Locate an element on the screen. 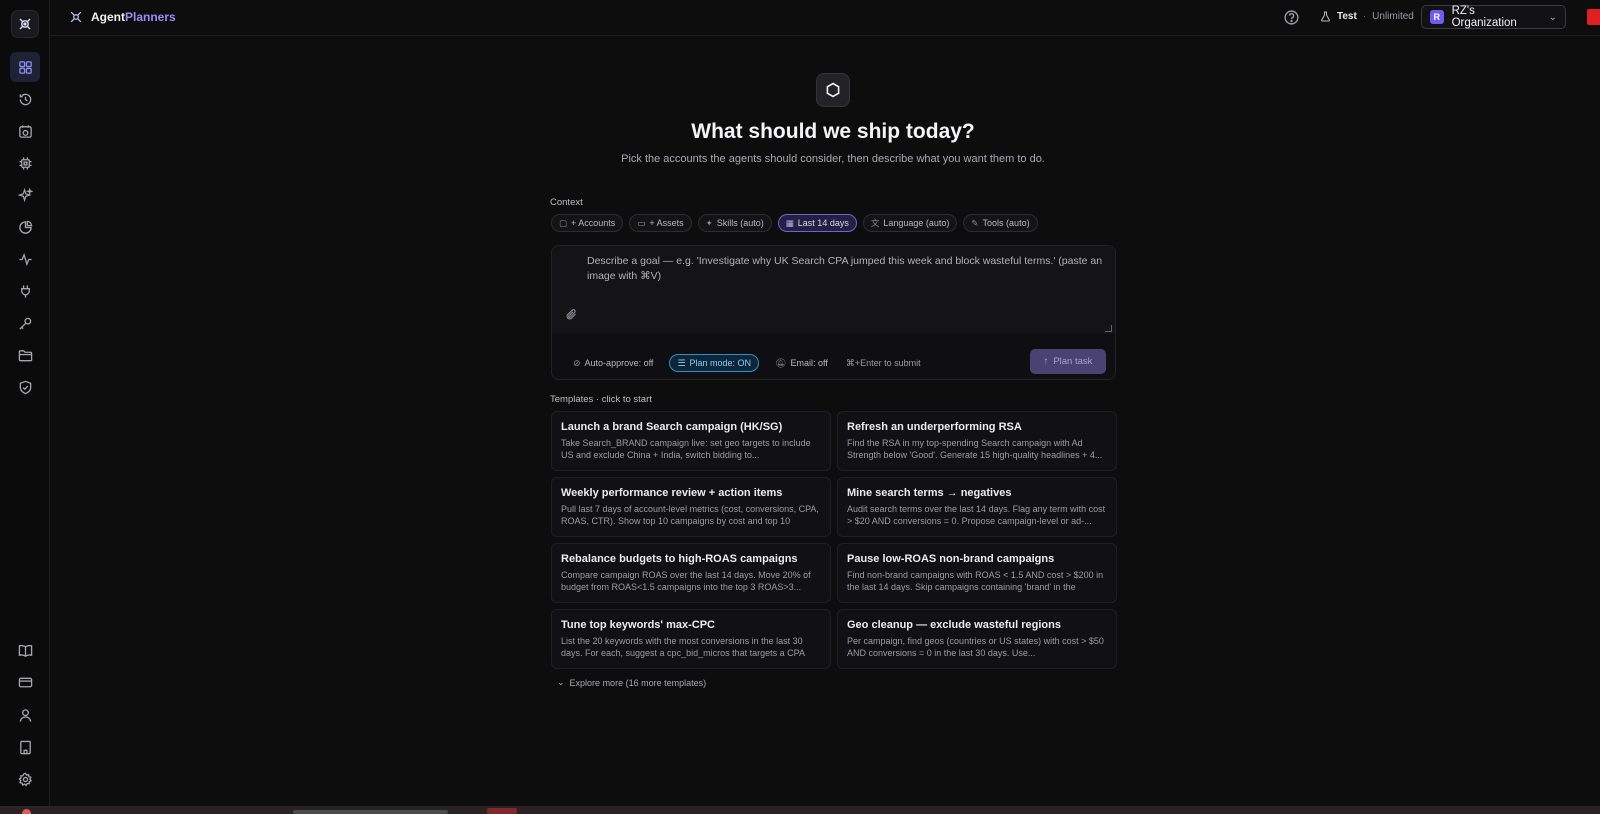 Image resolution: width=1600 pixels, height=814 pixels. context-chip-date-range: ▦ Last 14 days is located at coordinates (817, 223).